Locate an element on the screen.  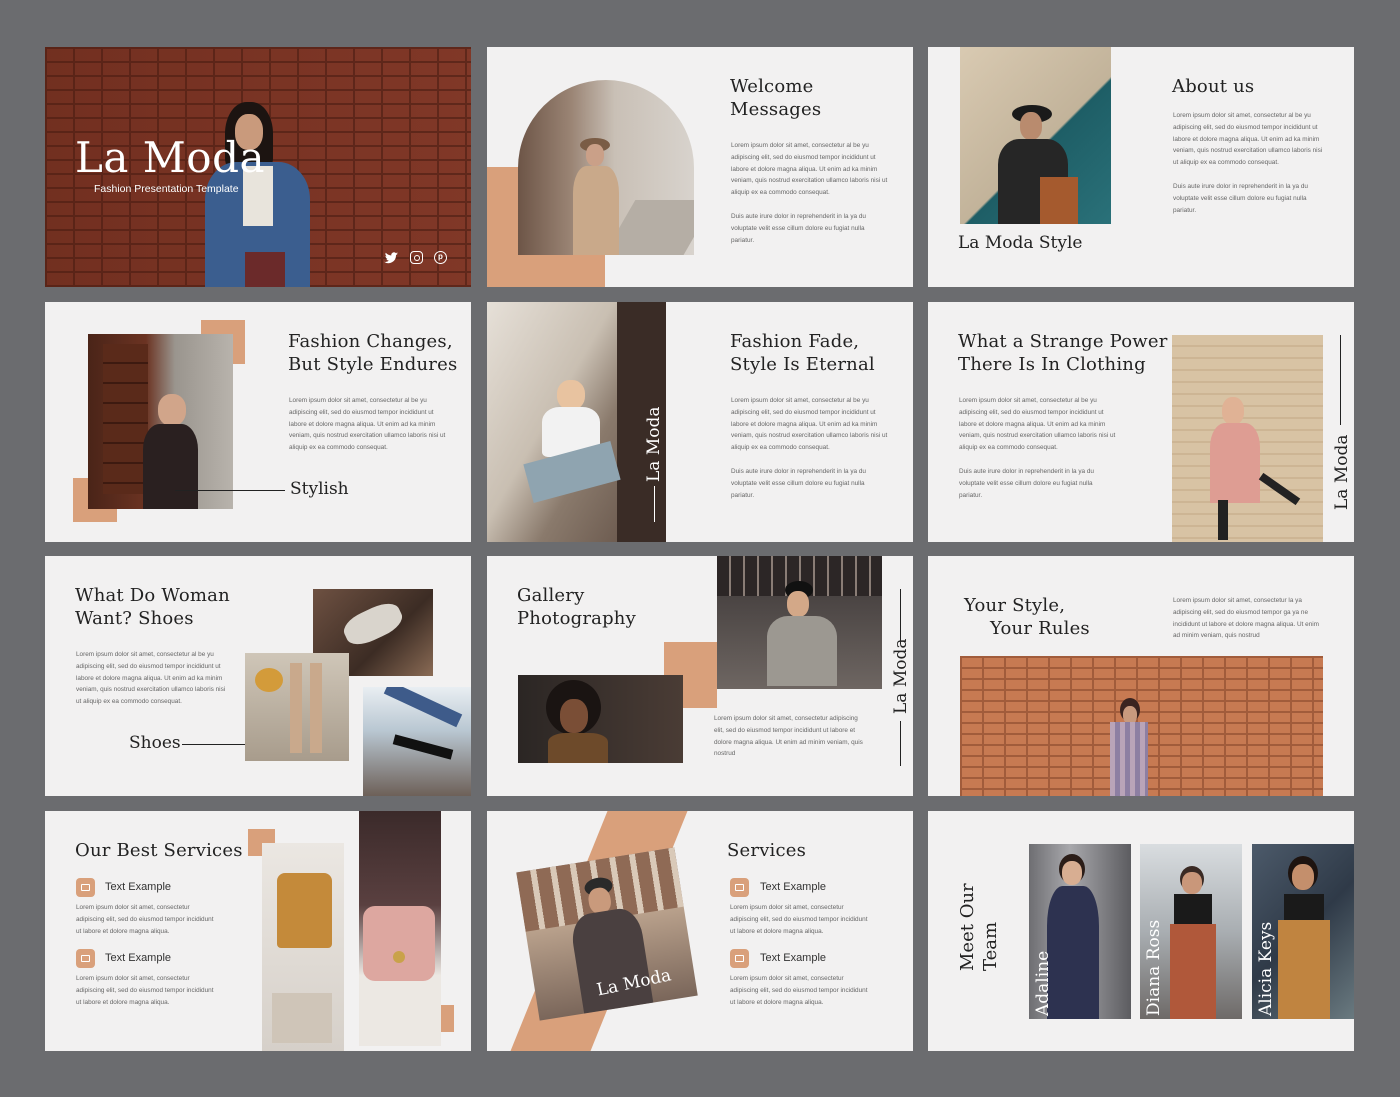
slide-title: What Do Woman Want? Shoes is located at coordinates (152, 607).